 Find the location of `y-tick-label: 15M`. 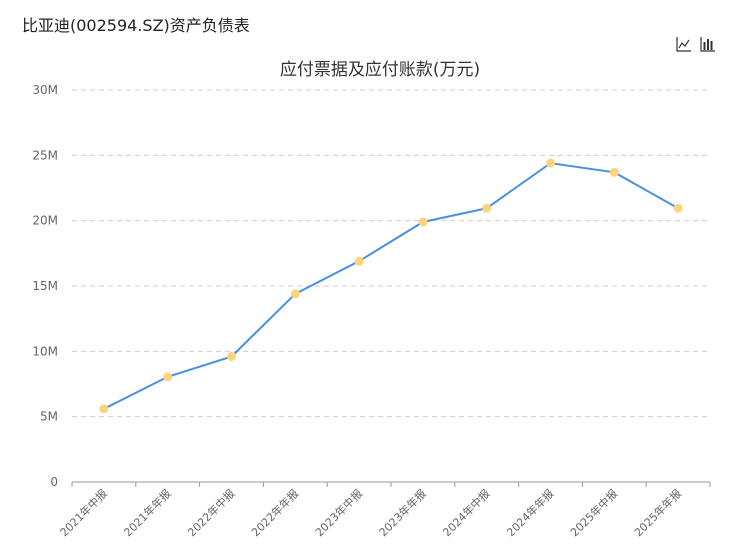

y-tick-label: 15M is located at coordinates (45, 286).